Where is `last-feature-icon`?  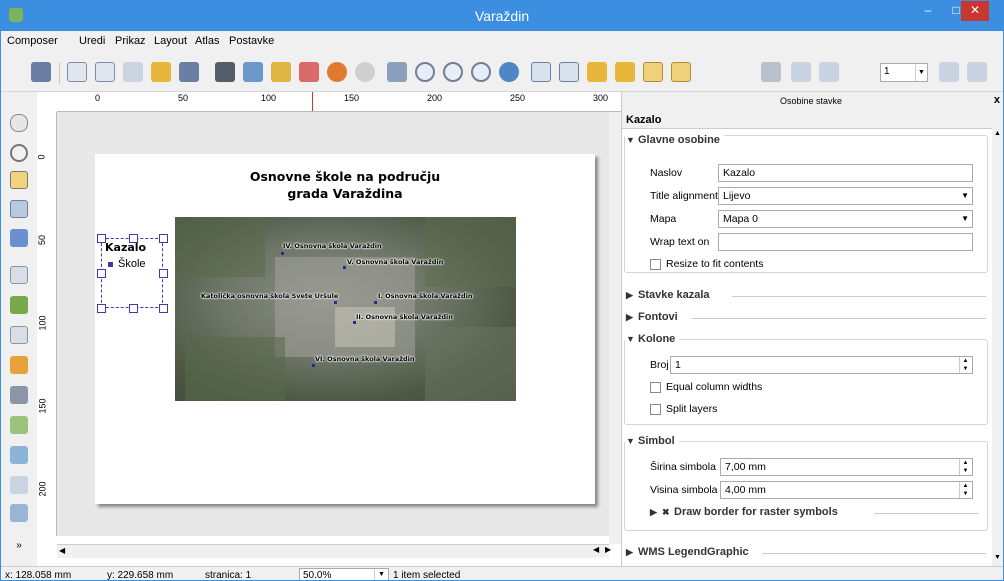 last-feature-icon is located at coordinates (977, 72).